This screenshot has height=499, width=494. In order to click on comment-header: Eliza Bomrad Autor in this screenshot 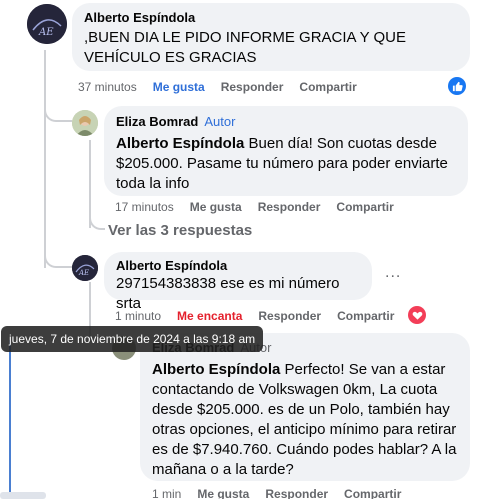, I will do `click(286, 122)`.